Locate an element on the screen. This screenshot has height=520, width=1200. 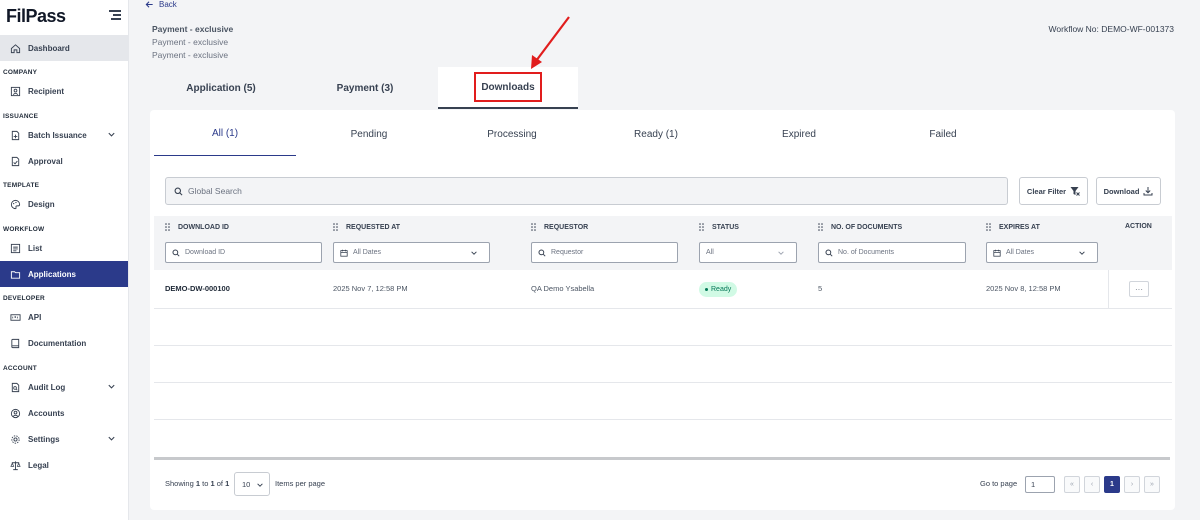
filter-requestor-input: Requestor is located at coordinates (604, 252).